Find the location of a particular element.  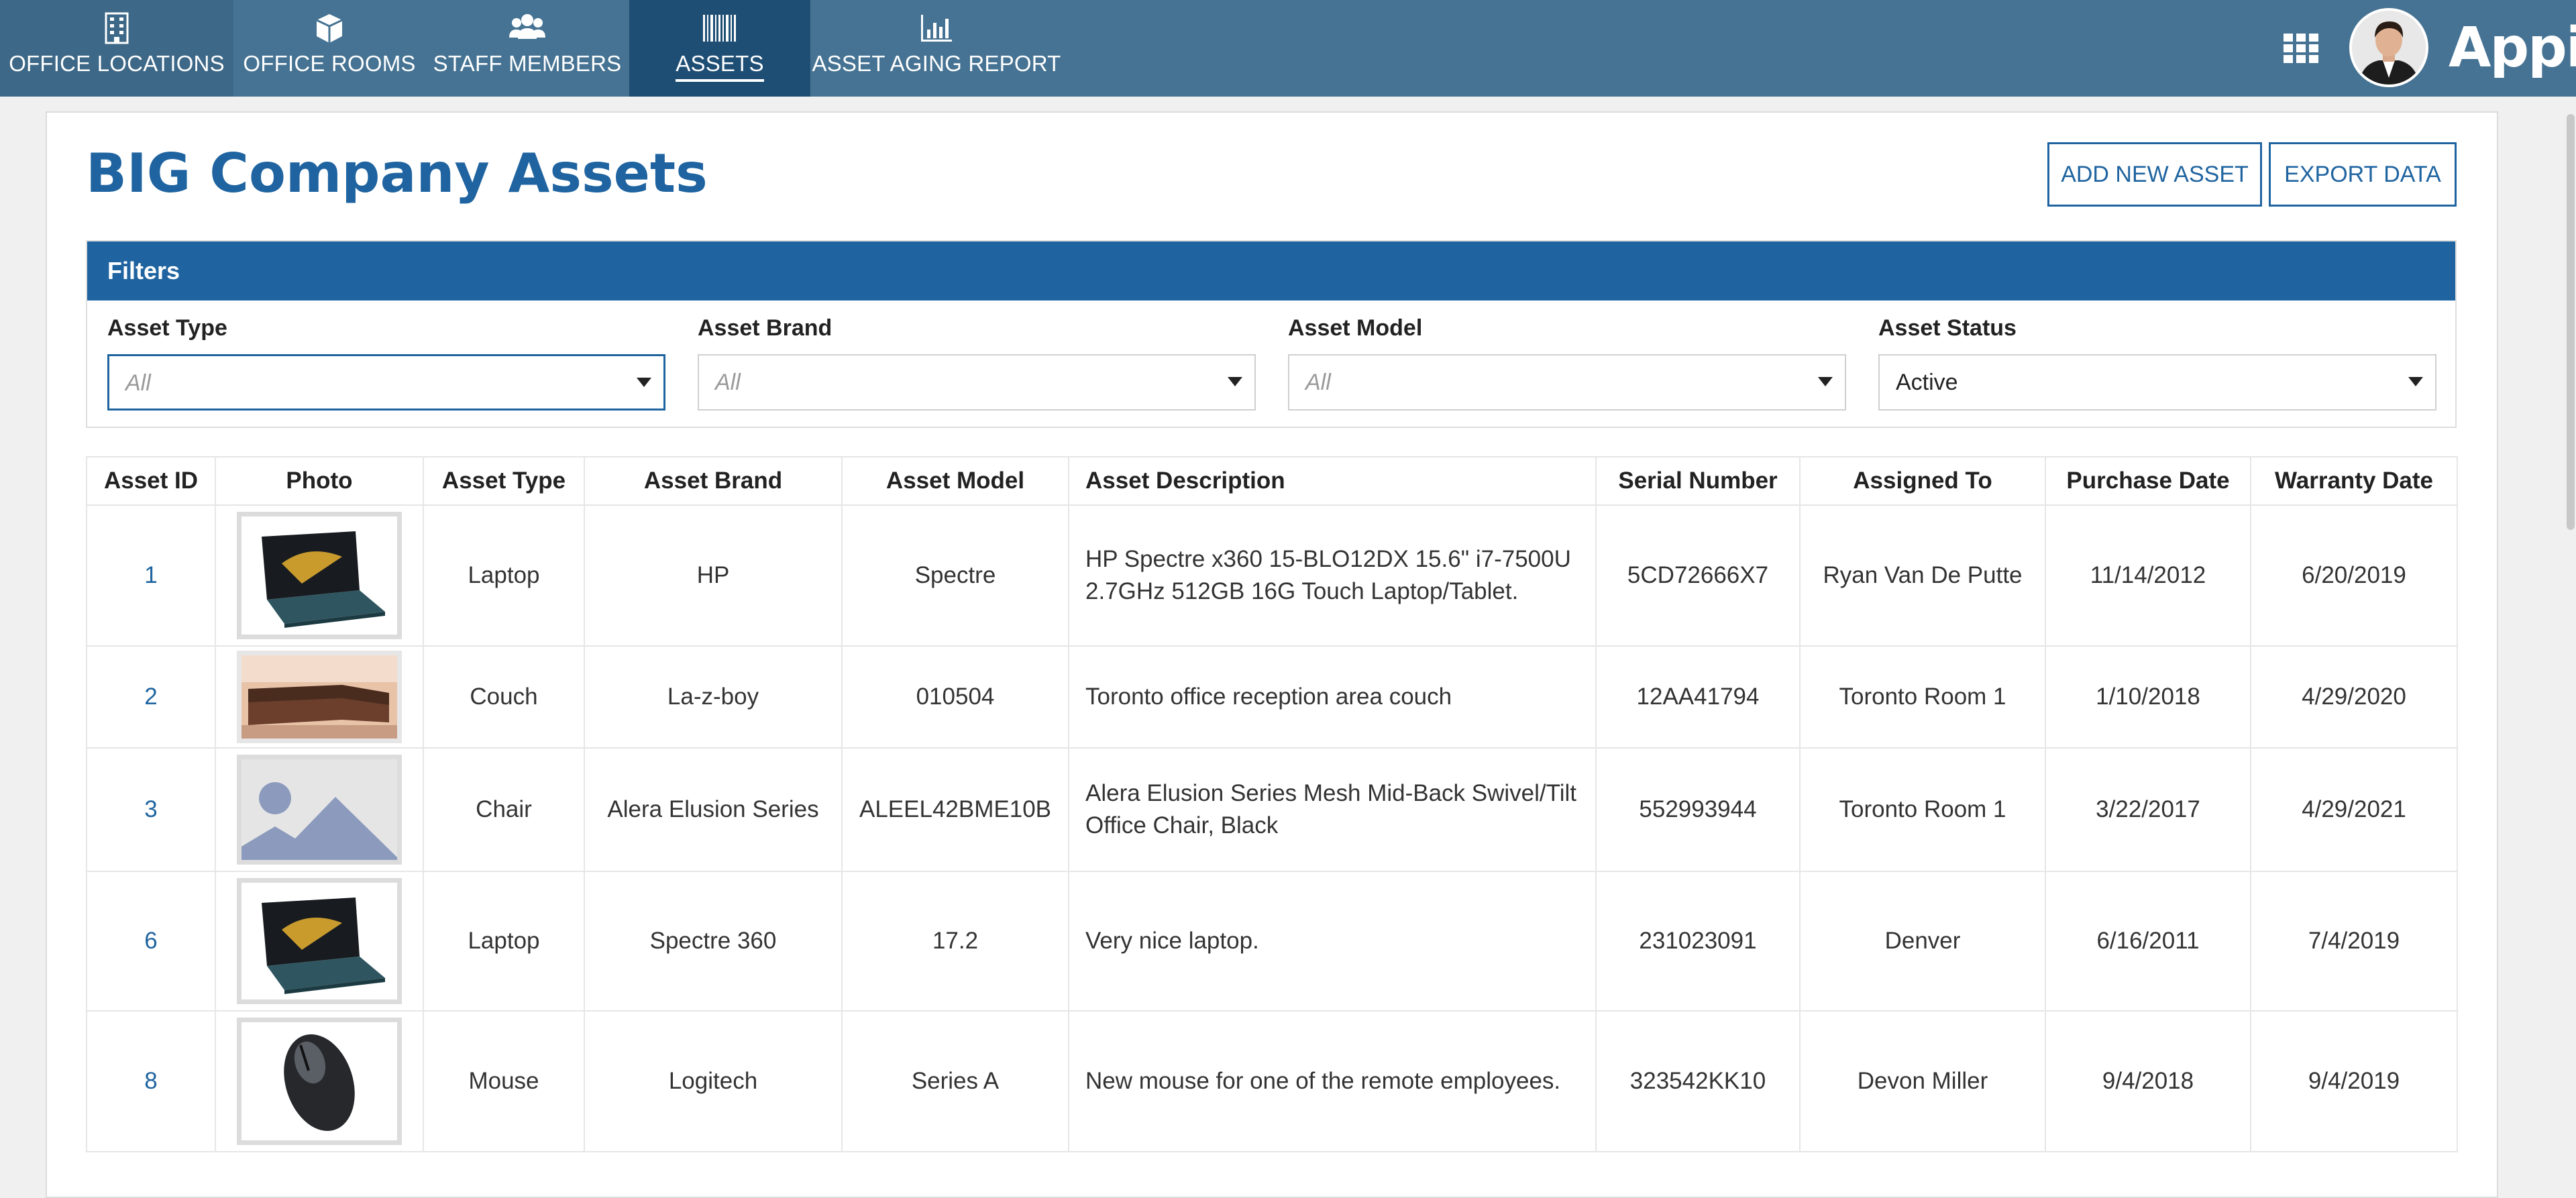

tab-label: OFFICE LOCATIONS is located at coordinates (117, 63).